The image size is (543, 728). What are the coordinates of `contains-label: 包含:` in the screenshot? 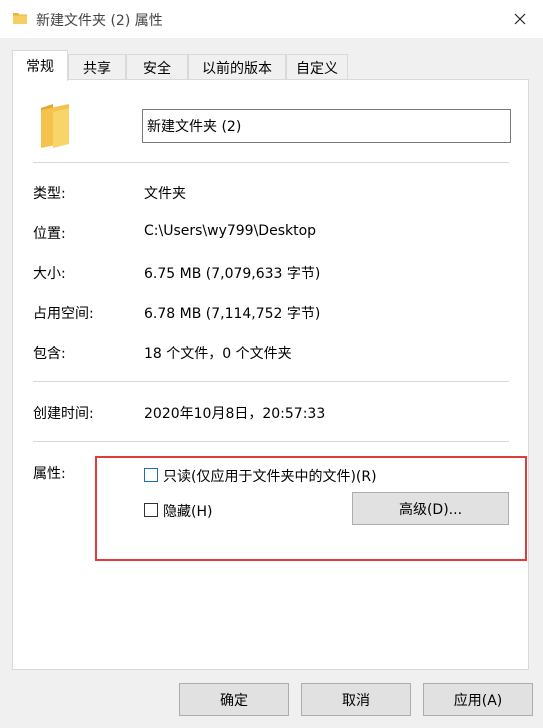 It's located at (49, 354).